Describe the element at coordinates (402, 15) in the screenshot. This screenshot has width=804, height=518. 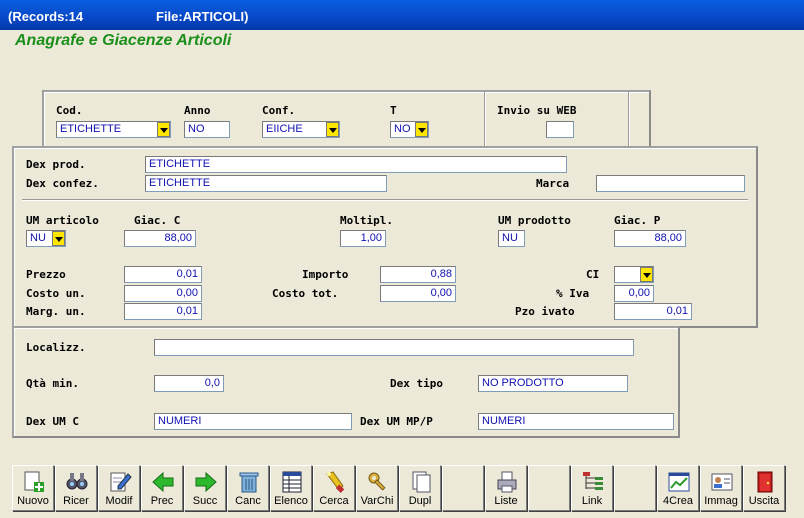
I see `window-titlebar: (Records:14 File:ARTICOLI)` at that location.